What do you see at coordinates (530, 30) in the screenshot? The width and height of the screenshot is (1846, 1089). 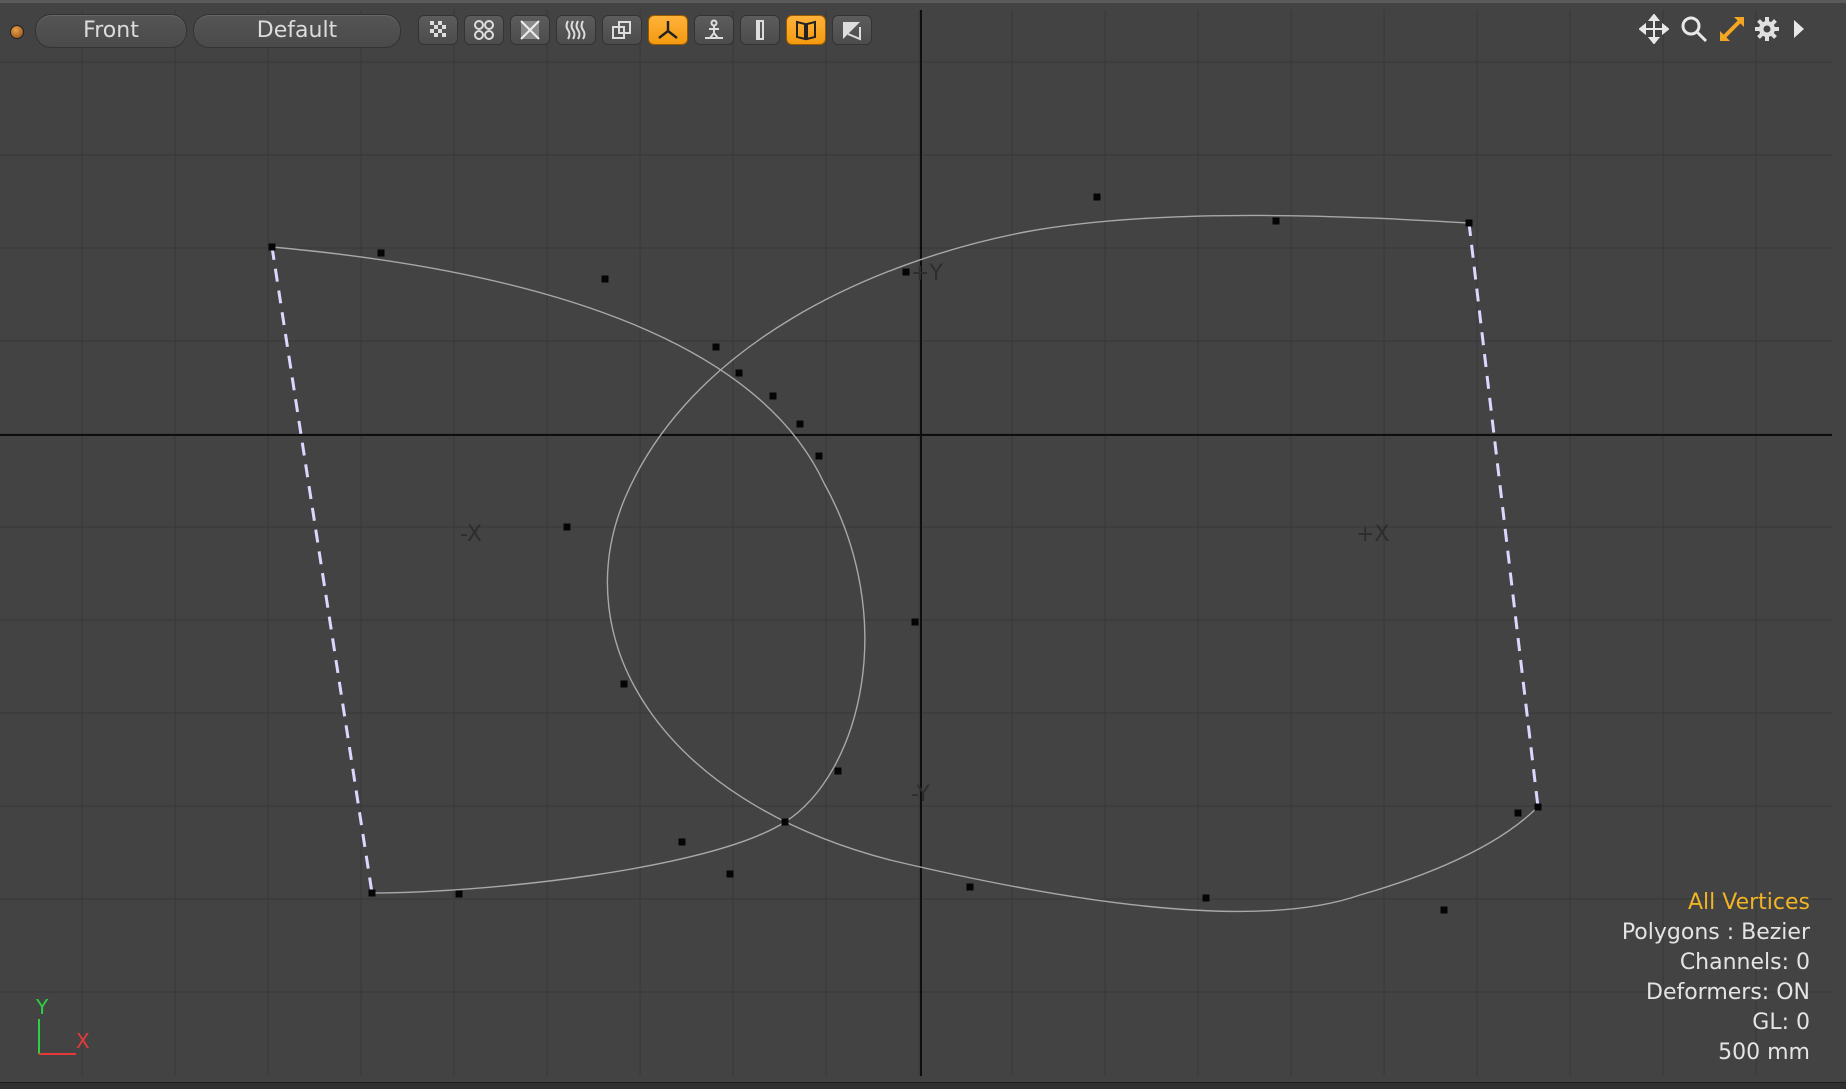 I see `wireframe-x-icon` at bounding box center [530, 30].